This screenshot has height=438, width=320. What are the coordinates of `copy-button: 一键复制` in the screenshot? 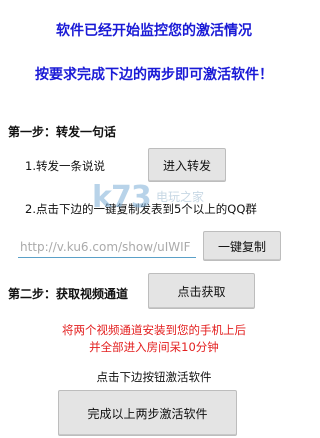 It's located at (242, 246).